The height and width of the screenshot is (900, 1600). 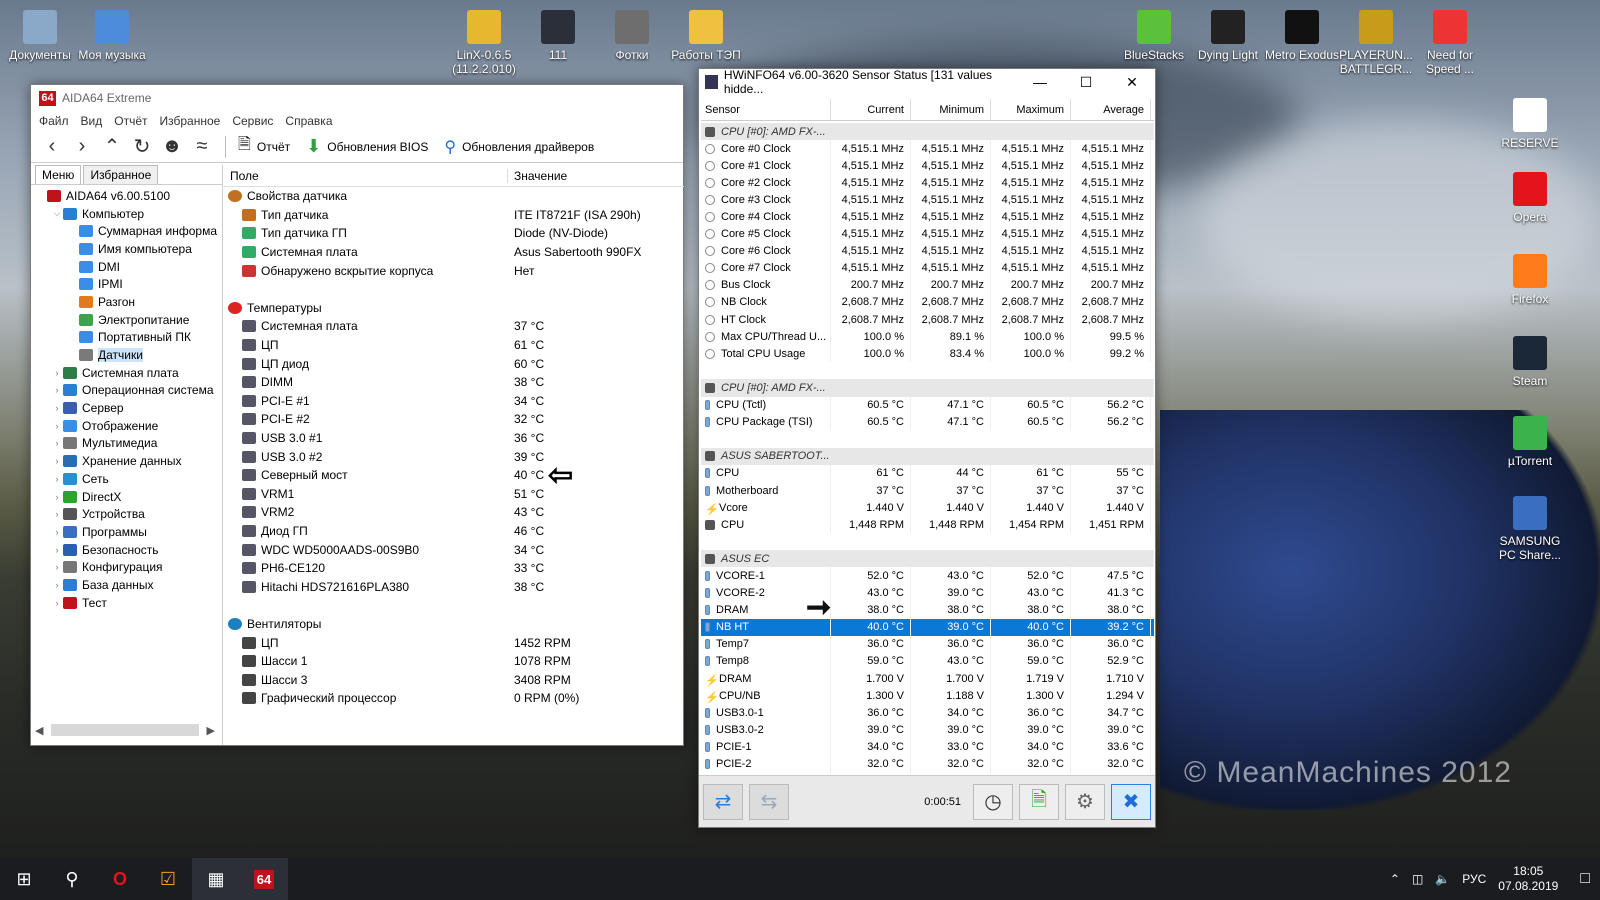 I want to click on detail-row: ЦП 1452 RPM, so click(x=454, y=642).